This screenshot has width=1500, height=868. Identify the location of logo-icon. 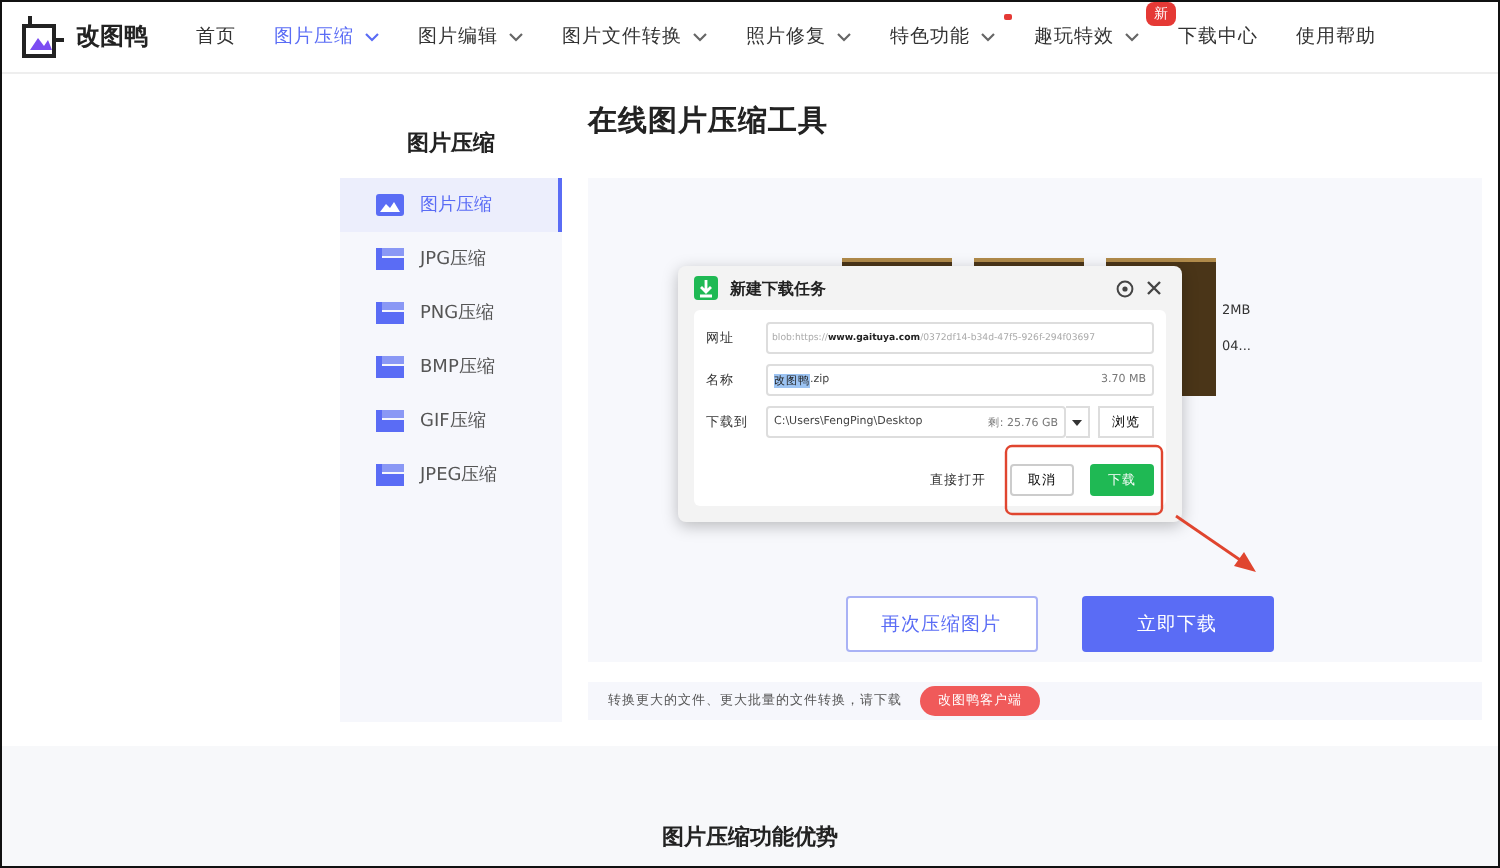
(42, 37).